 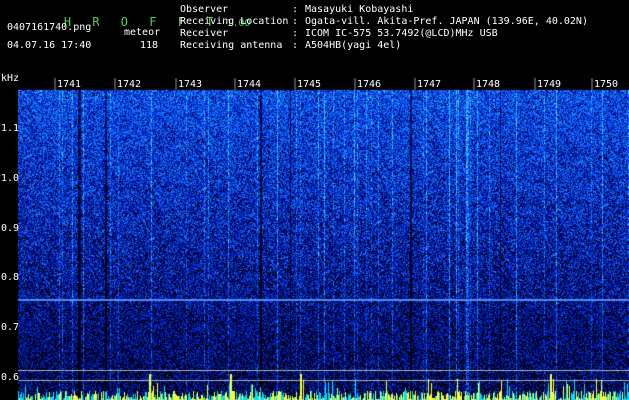 What do you see at coordinates (429, 84) in the screenshot?
I see `time-tick-label: 1747` at bounding box center [429, 84].